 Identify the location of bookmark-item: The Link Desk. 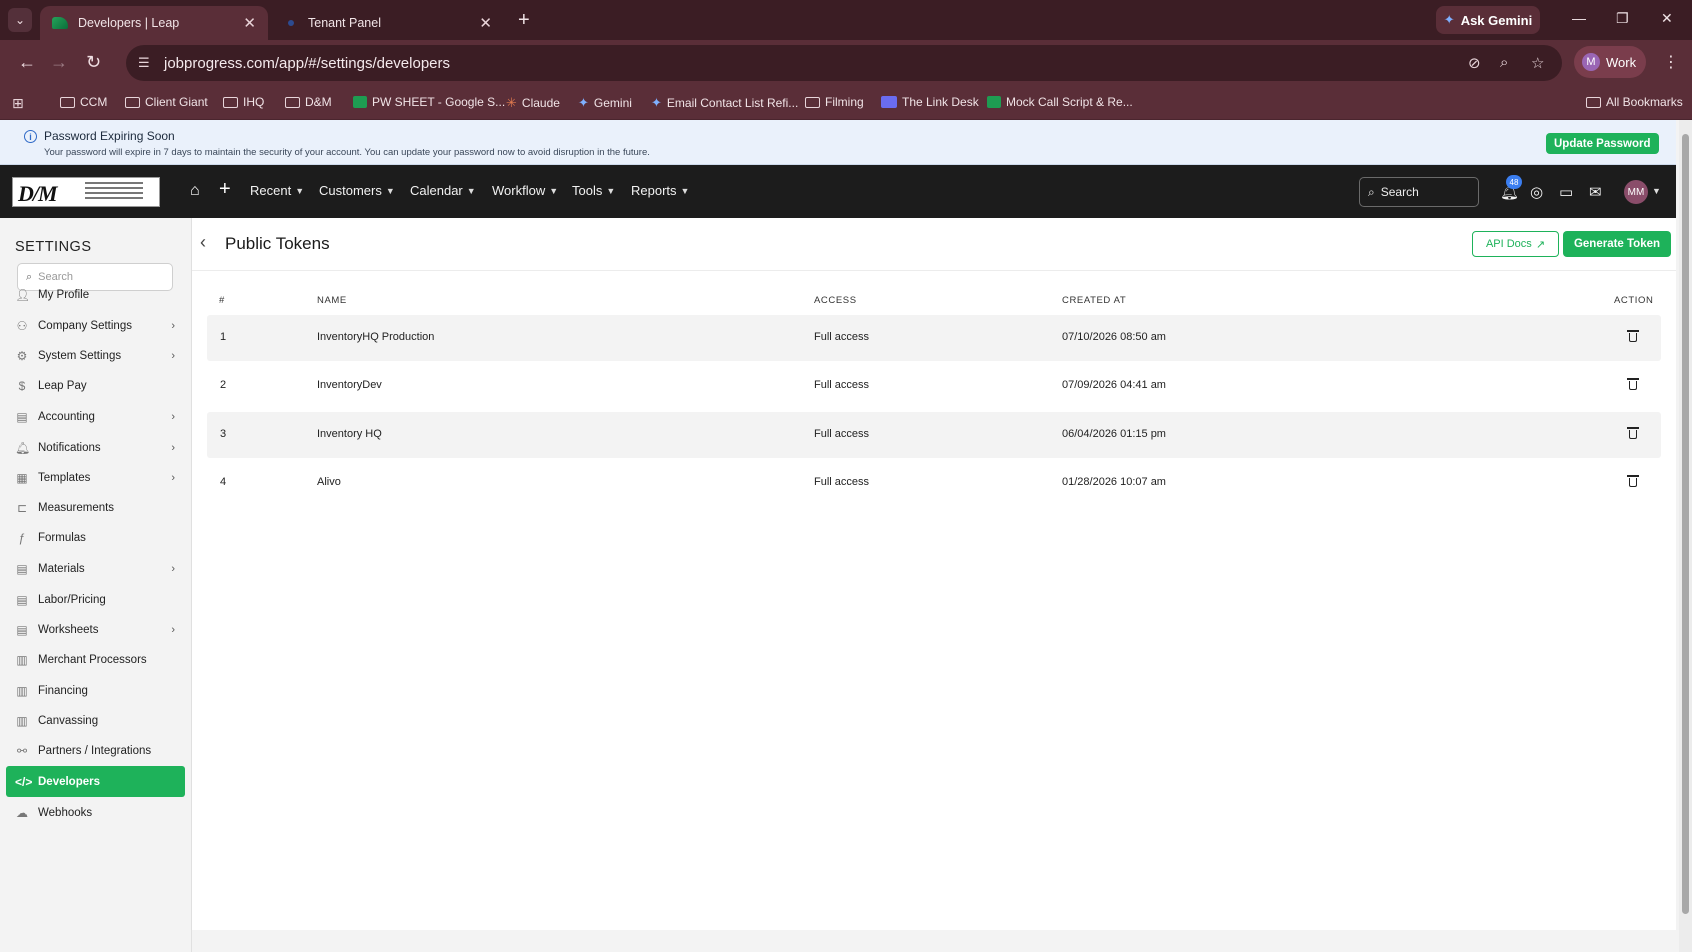
(930, 102).